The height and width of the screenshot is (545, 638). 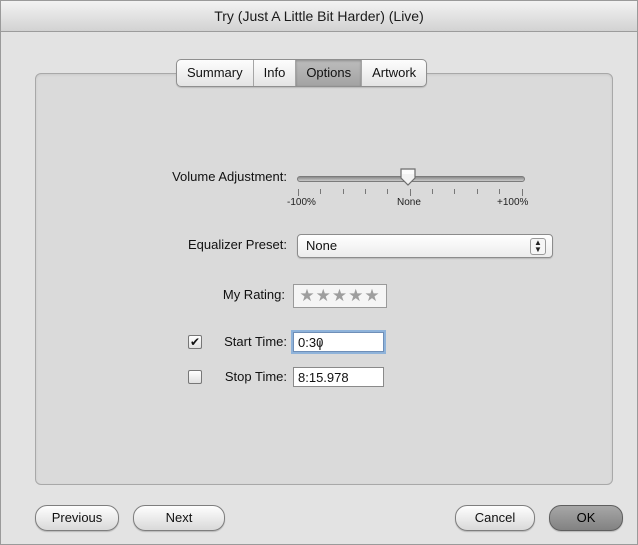 I want to click on tab-info: Info, so click(x=275, y=73).